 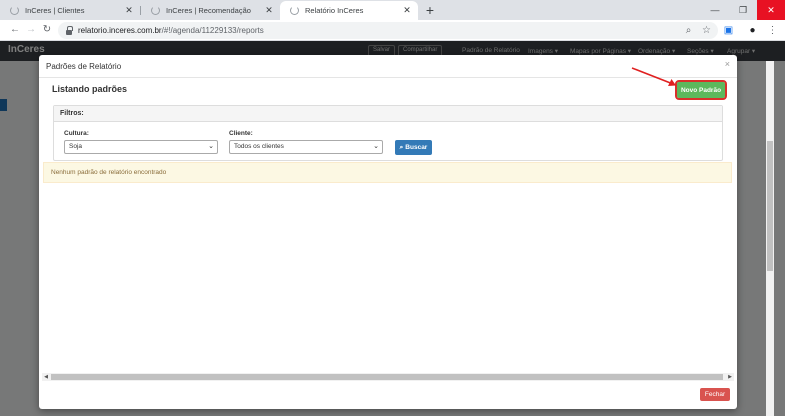 I want to click on bookmark-star-icon: ☆, so click(x=706, y=30).